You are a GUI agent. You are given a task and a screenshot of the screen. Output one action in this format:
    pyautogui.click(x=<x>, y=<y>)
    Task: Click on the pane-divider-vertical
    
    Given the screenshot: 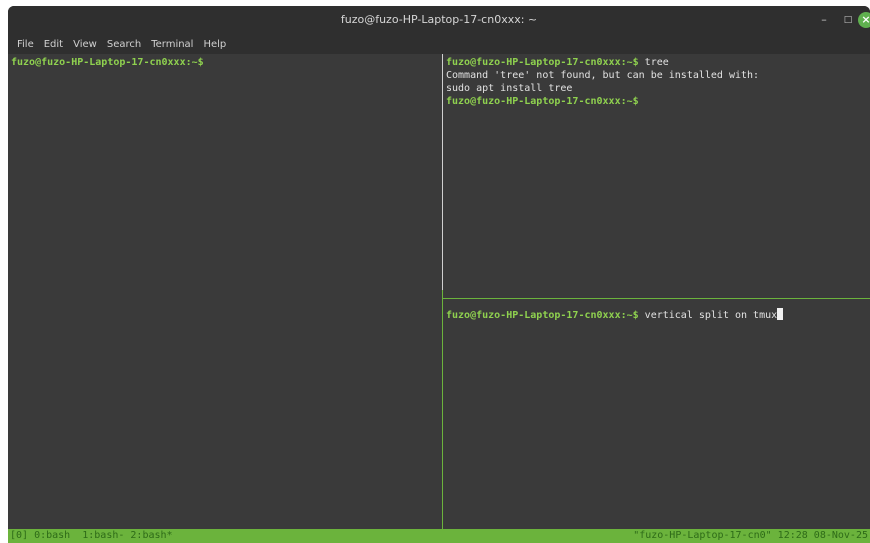 What is the action you would take?
    pyautogui.click(x=442, y=172)
    